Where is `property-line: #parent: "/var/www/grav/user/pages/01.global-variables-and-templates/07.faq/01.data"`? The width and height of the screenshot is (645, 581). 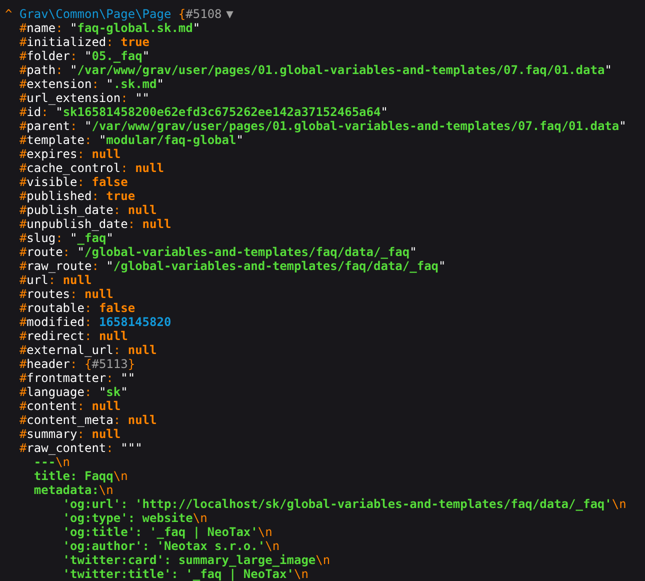 property-line: #parent: "/var/www/grav/user/pages/01.global-variables-and-templates/07.faq/01.data" is located at coordinates (322, 126).